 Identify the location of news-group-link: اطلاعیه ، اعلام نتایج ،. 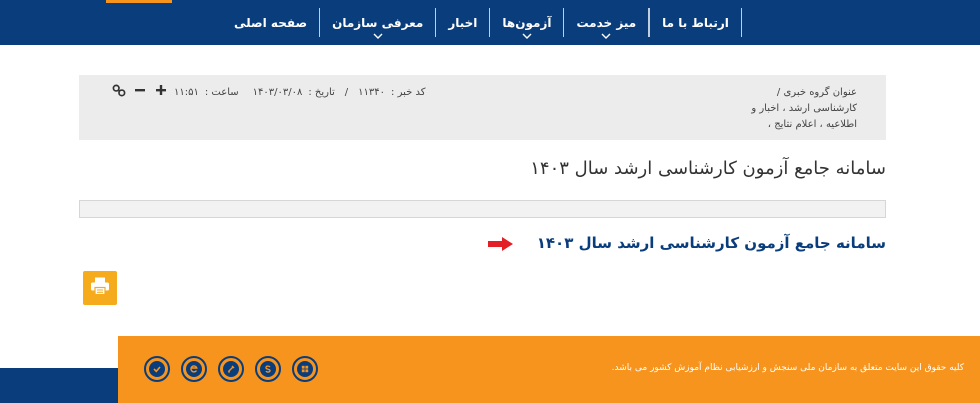
(777, 125).